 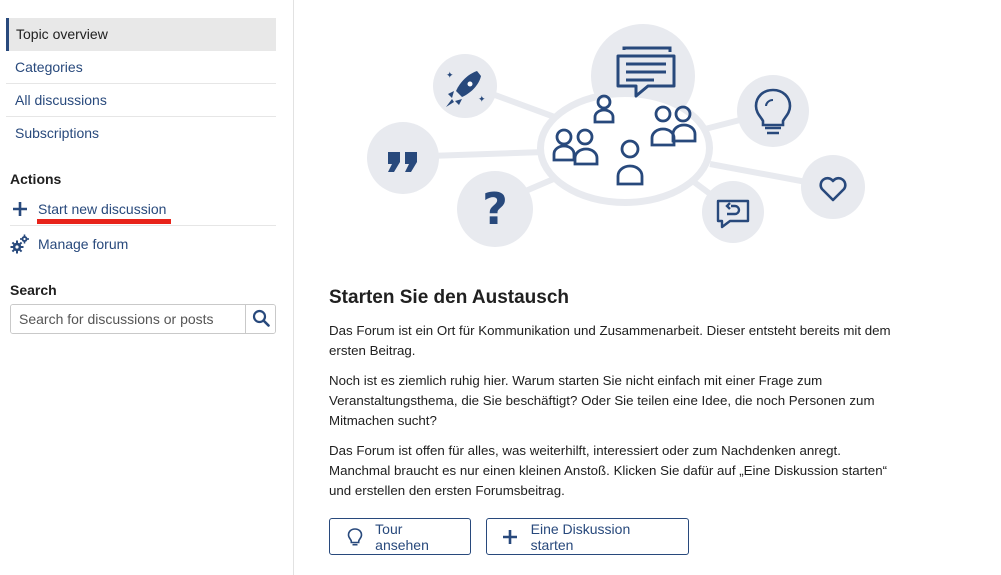 I want to click on actions-heading: Actions, so click(x=36, y=179).